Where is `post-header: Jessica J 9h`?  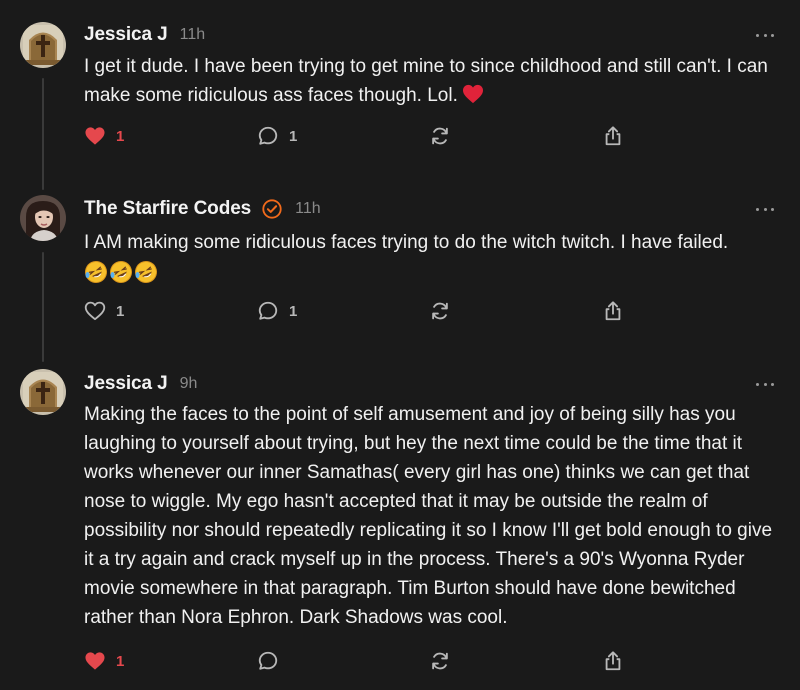
post-header: Jessica J 9h is located at coordinates (140, 384).